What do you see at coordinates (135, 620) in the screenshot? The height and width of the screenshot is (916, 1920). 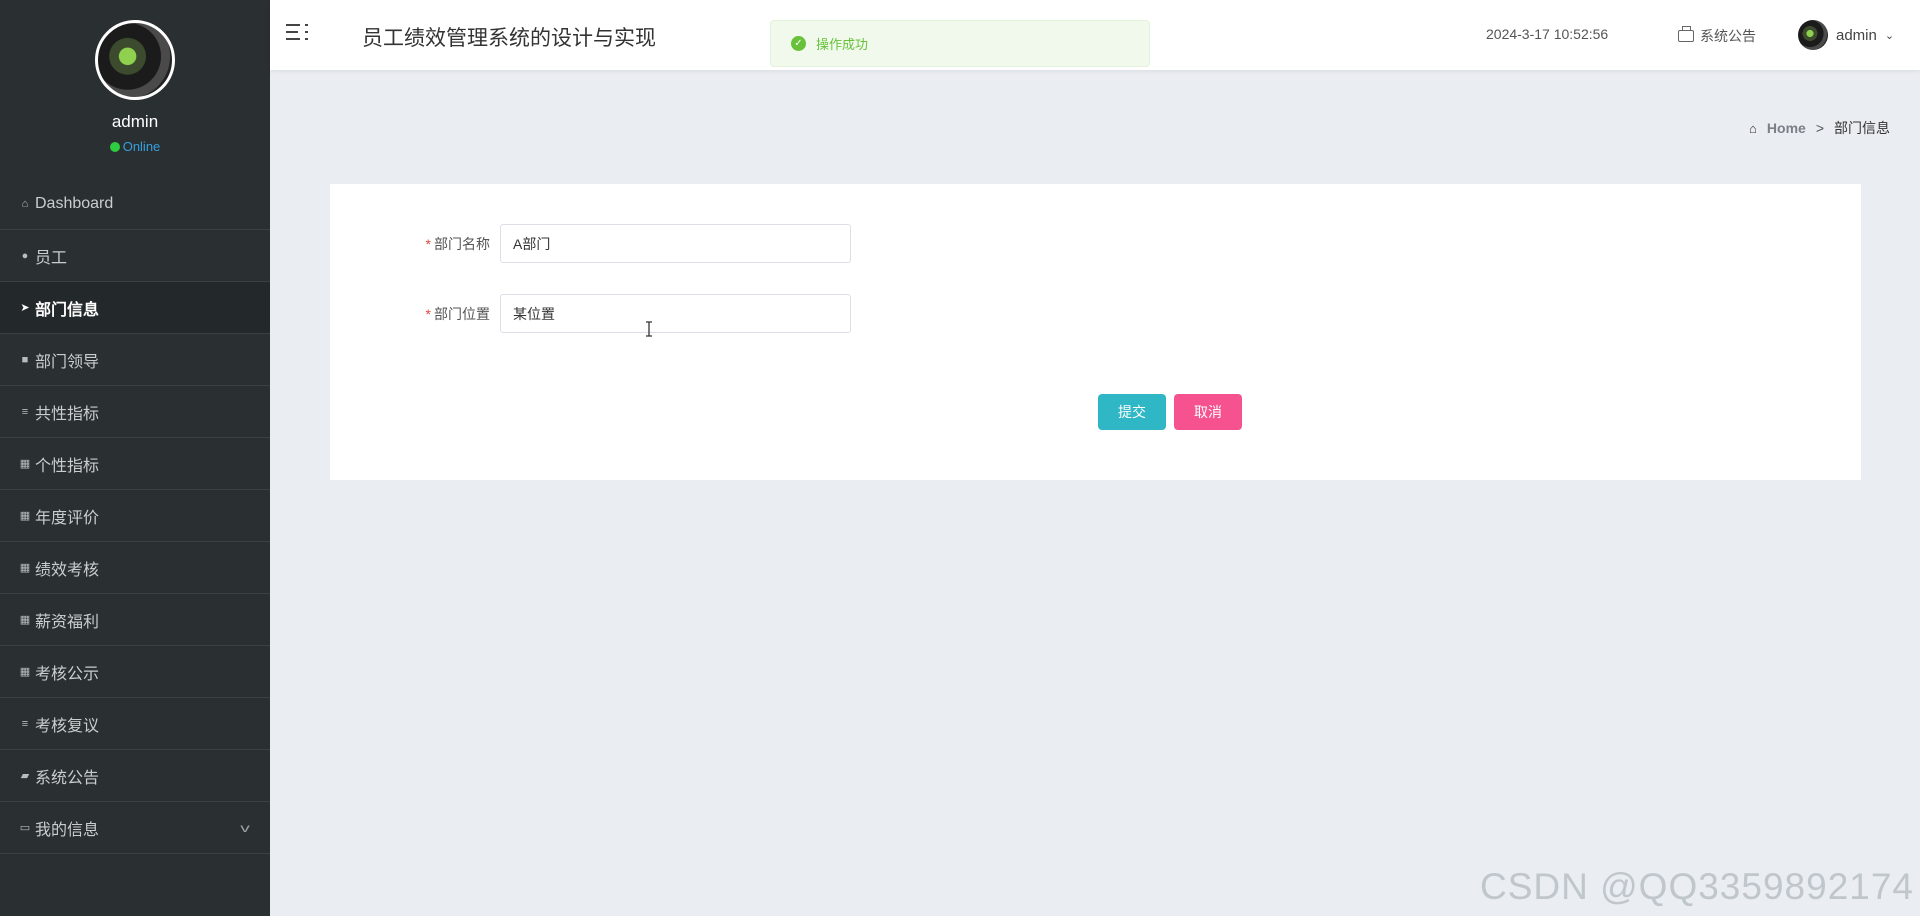 I see `sidebar-item-salary-benefits: ▦ 薪资福利` at bounding box center [135, 620].